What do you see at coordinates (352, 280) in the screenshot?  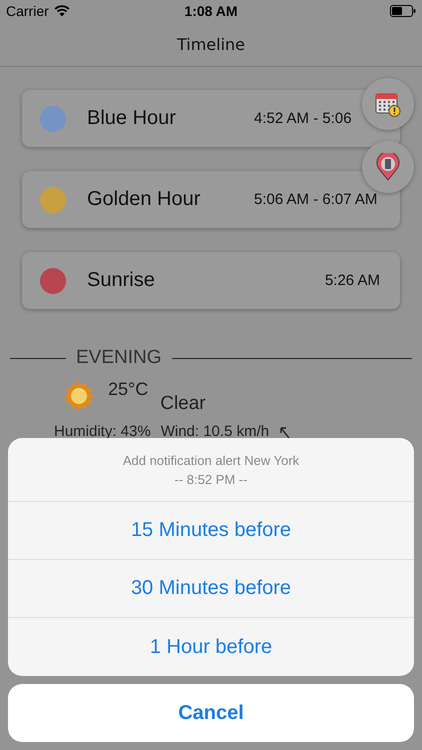 I see `event-time: 5:26 AM` at bounding box center [352, 280].